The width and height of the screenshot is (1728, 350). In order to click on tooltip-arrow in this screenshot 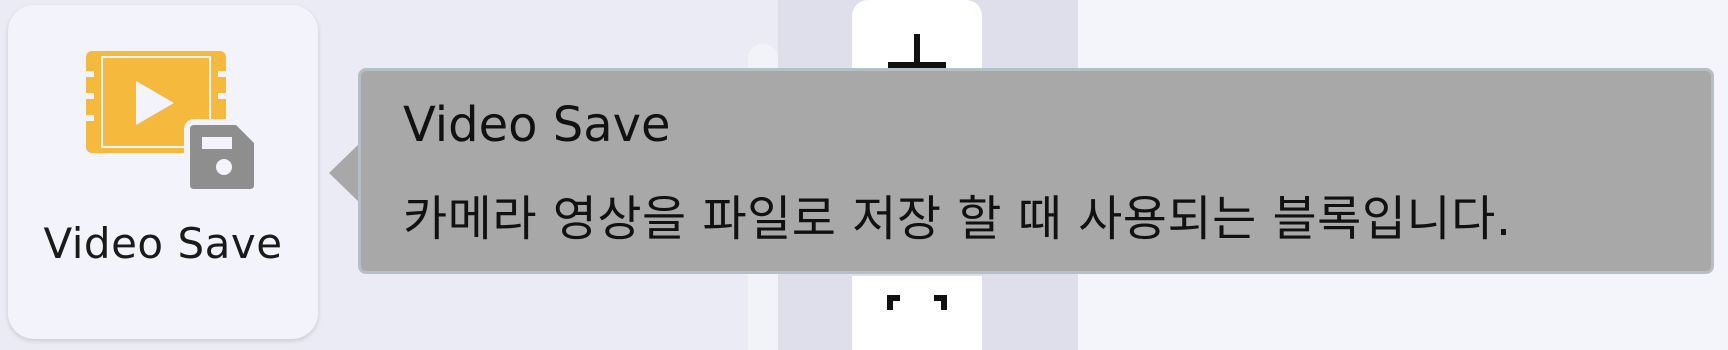, I will do `click(345, 173)`.